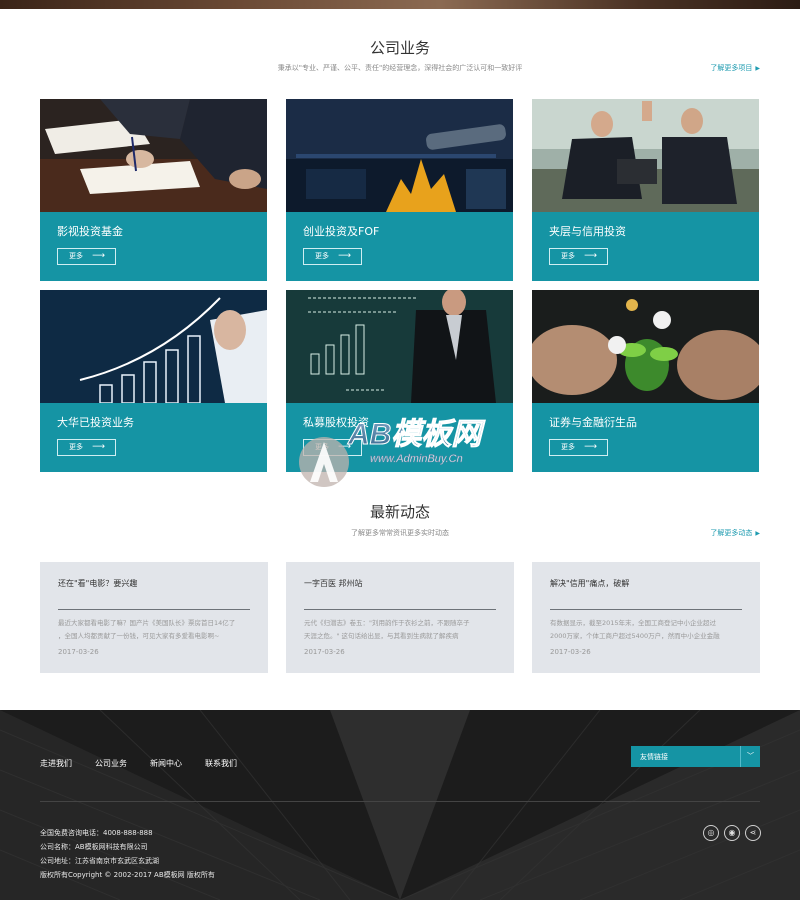 The image size is (800, 900). What do you see at coordinates (90, 231) in the screenshot?
I see `card-title: 影视投资基金` at bounding box center [90, 231].